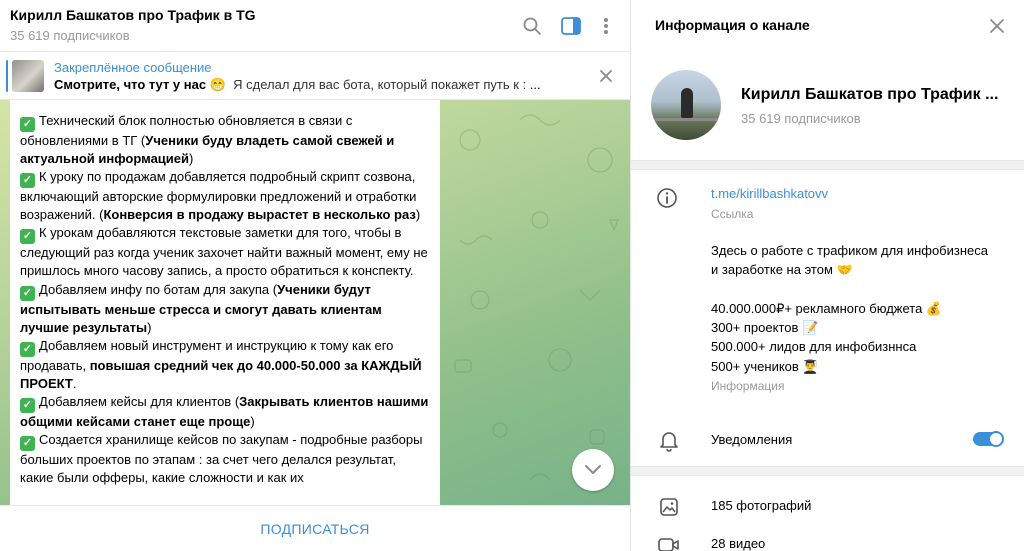  What do you see at coordinates (686, 105) in the screenshot?
I see `avatar` at bounding box center [686, 105].